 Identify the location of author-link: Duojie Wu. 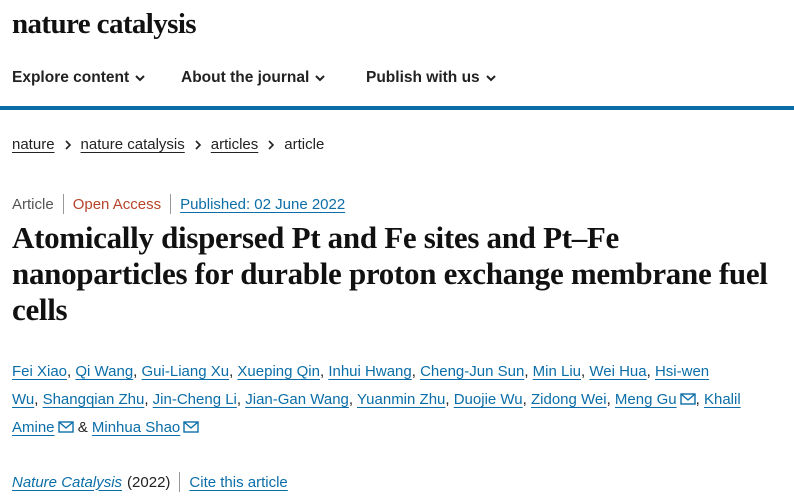
(488, 399).